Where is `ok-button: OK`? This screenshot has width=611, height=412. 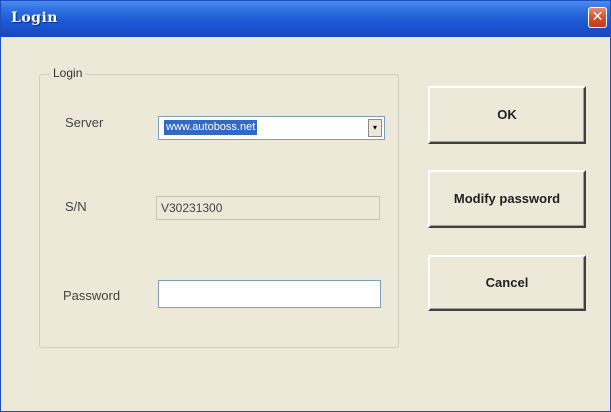 ok-button: OK is located at coordinates (507, 115).